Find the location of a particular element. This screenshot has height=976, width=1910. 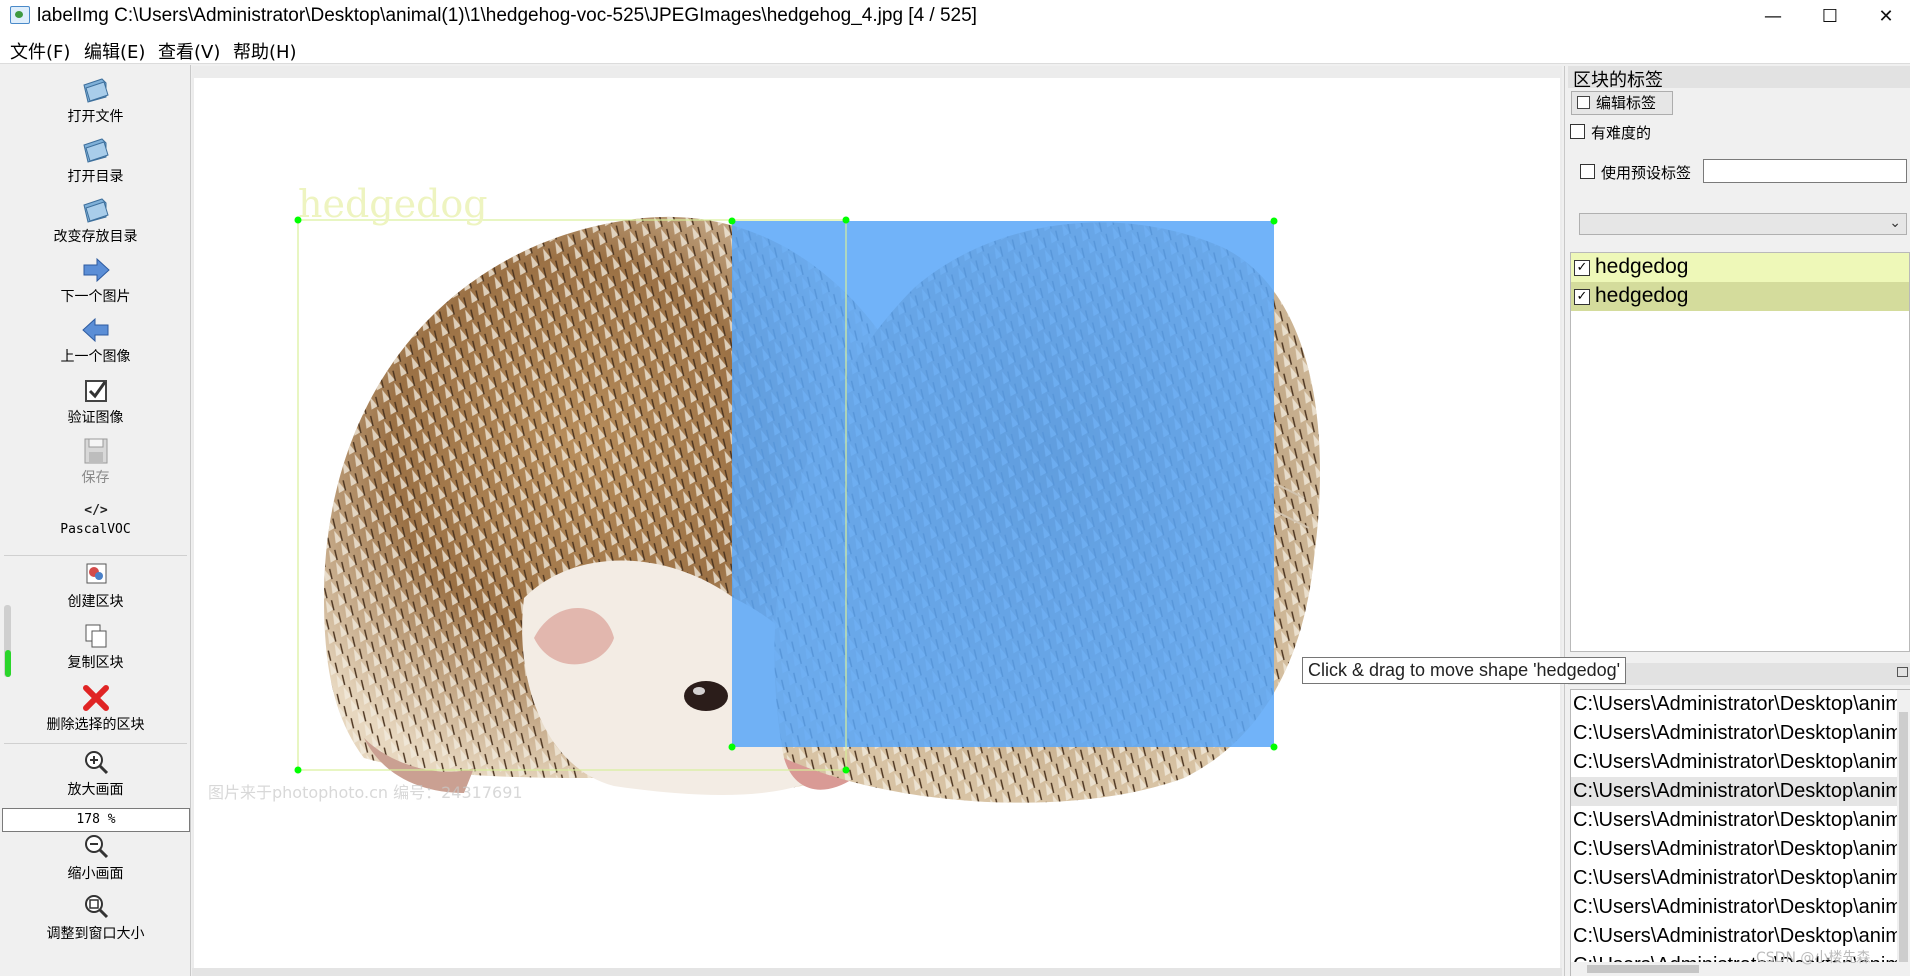

minimize-button: — is located at coordinates (1773, 16).